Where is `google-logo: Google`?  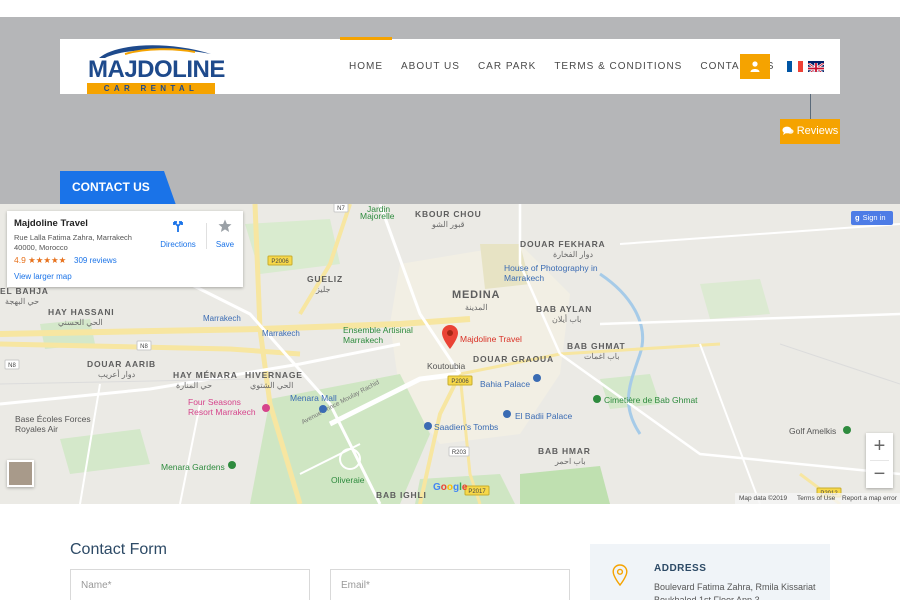
google-logo: Google is located at coordinates (450, 487).